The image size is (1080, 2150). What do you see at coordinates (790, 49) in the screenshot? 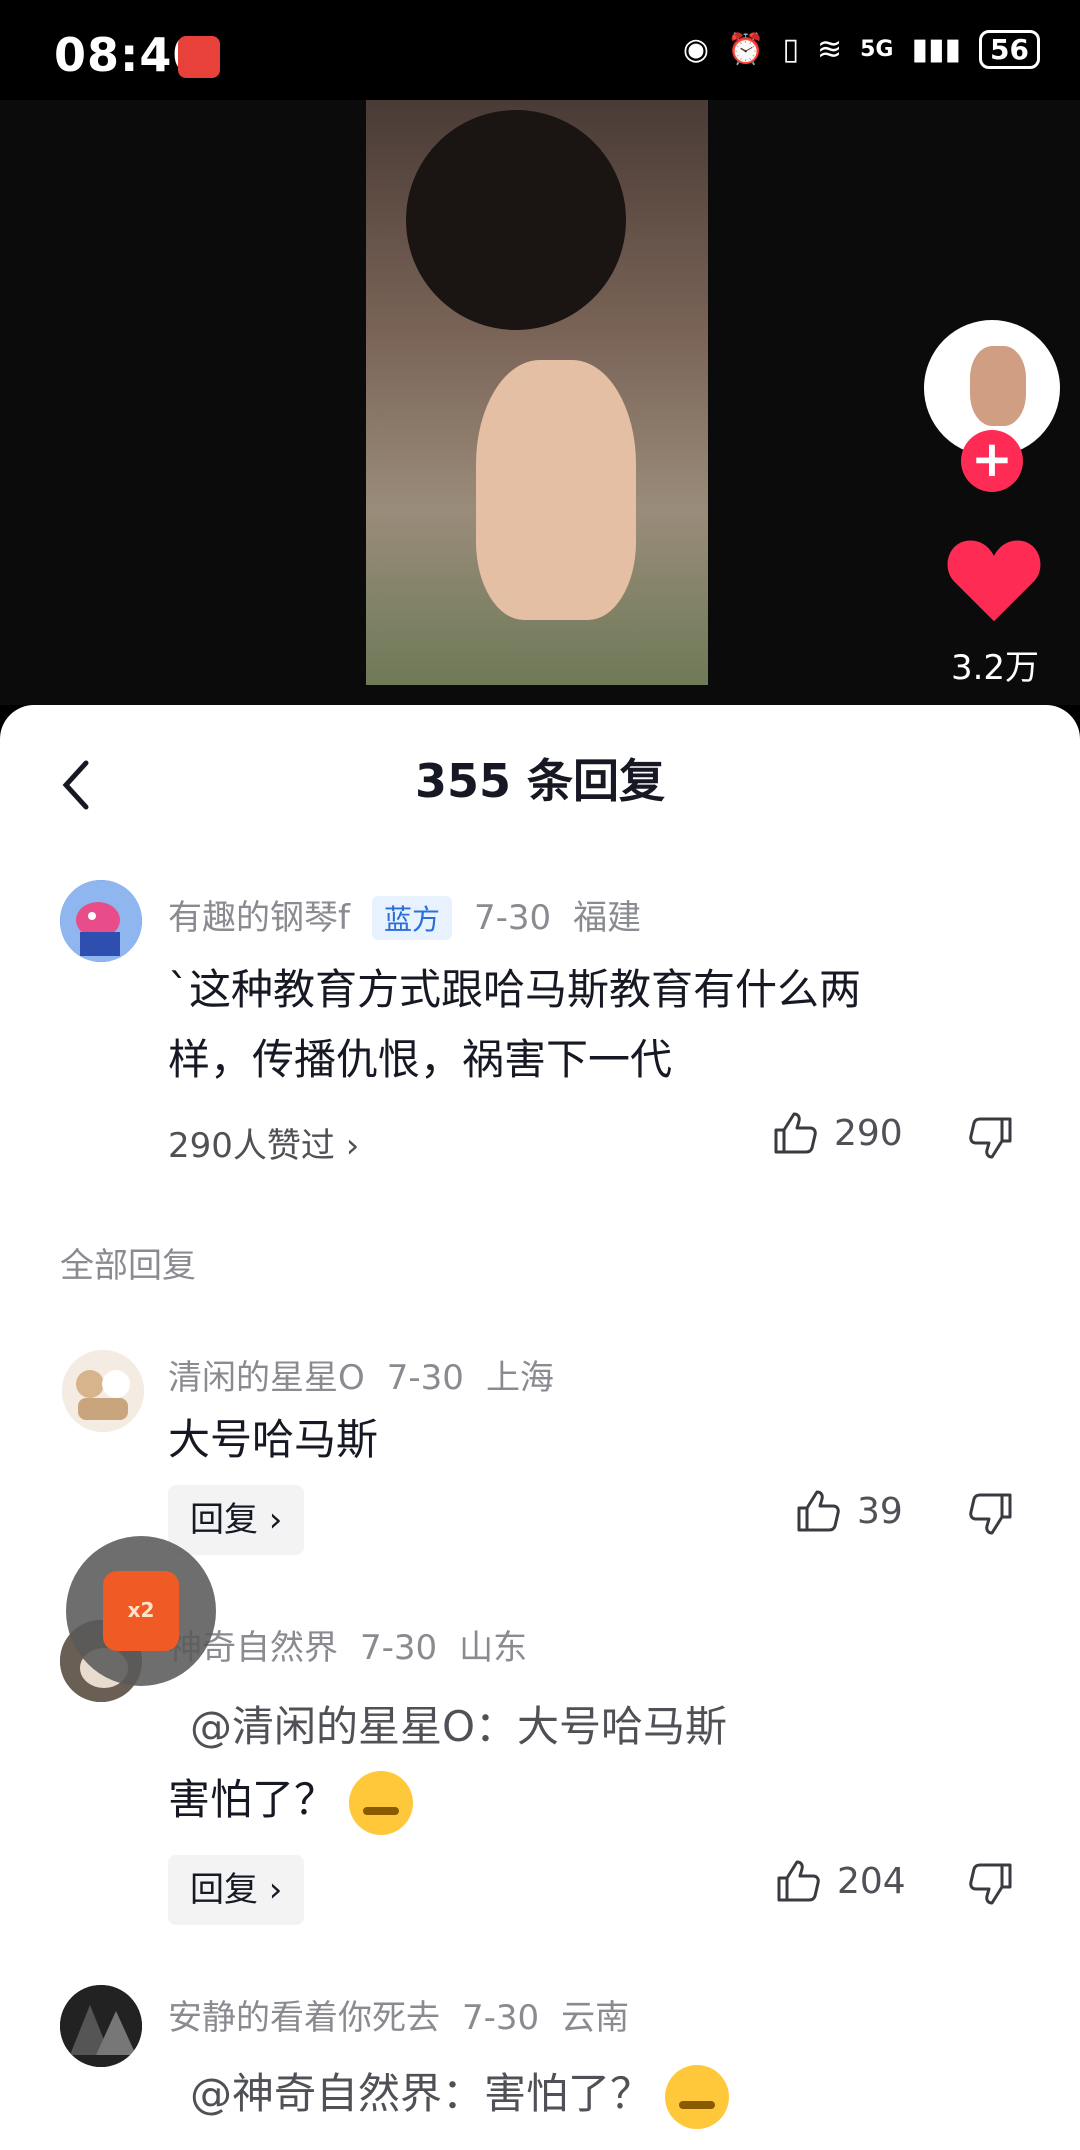
I see `vibrate-icon: ▯` at bounding box center [790, 49].